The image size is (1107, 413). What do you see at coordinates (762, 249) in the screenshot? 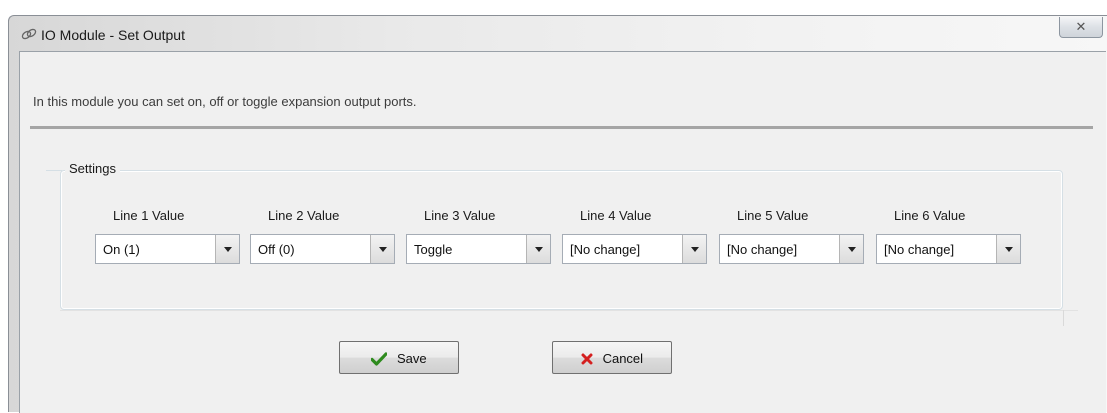
I see `line-5-selected-value: [No change]` at bounding box center [762, 249].